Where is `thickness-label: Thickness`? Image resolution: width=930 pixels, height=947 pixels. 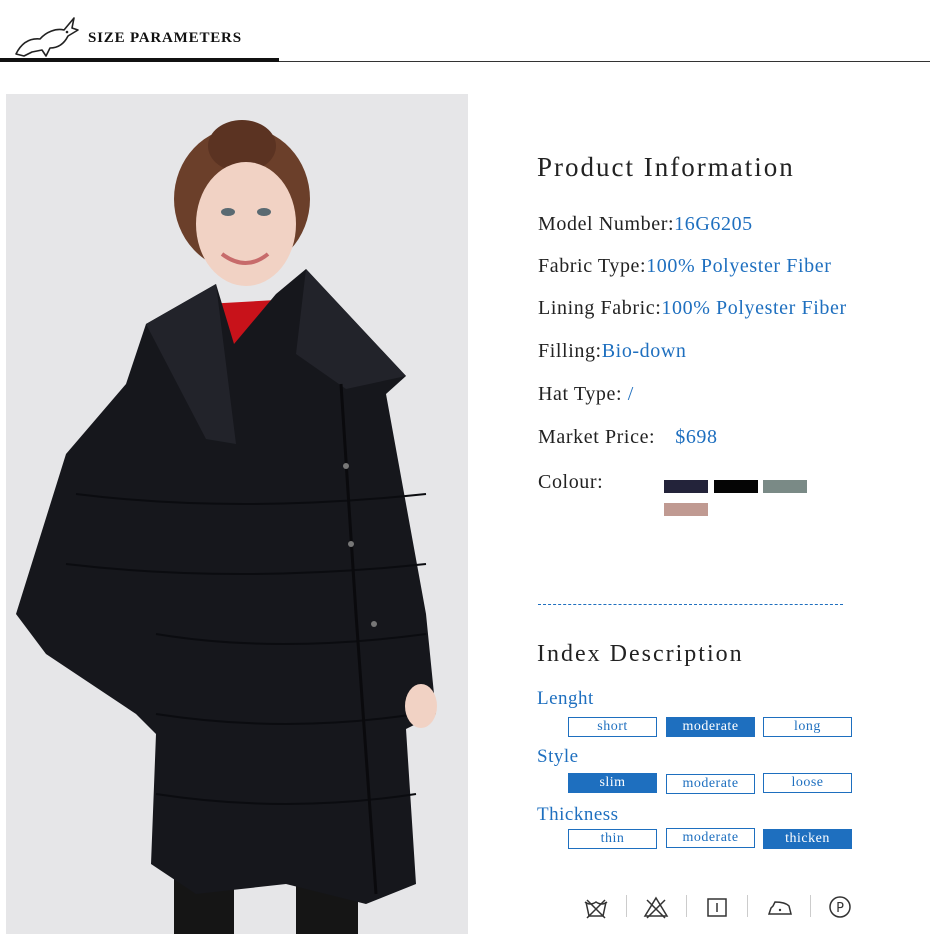 thickness-label: Thickness is located at coordinates (578, 814).